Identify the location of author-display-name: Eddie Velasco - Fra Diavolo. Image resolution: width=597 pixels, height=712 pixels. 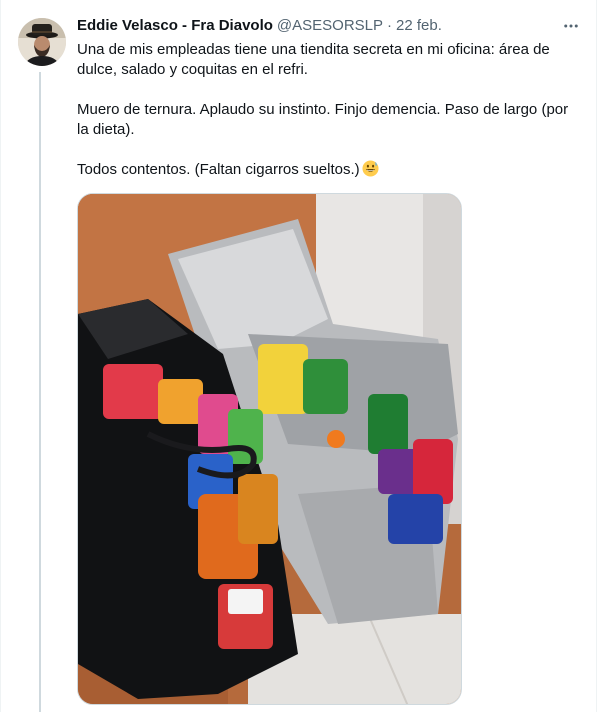
(175, 26).